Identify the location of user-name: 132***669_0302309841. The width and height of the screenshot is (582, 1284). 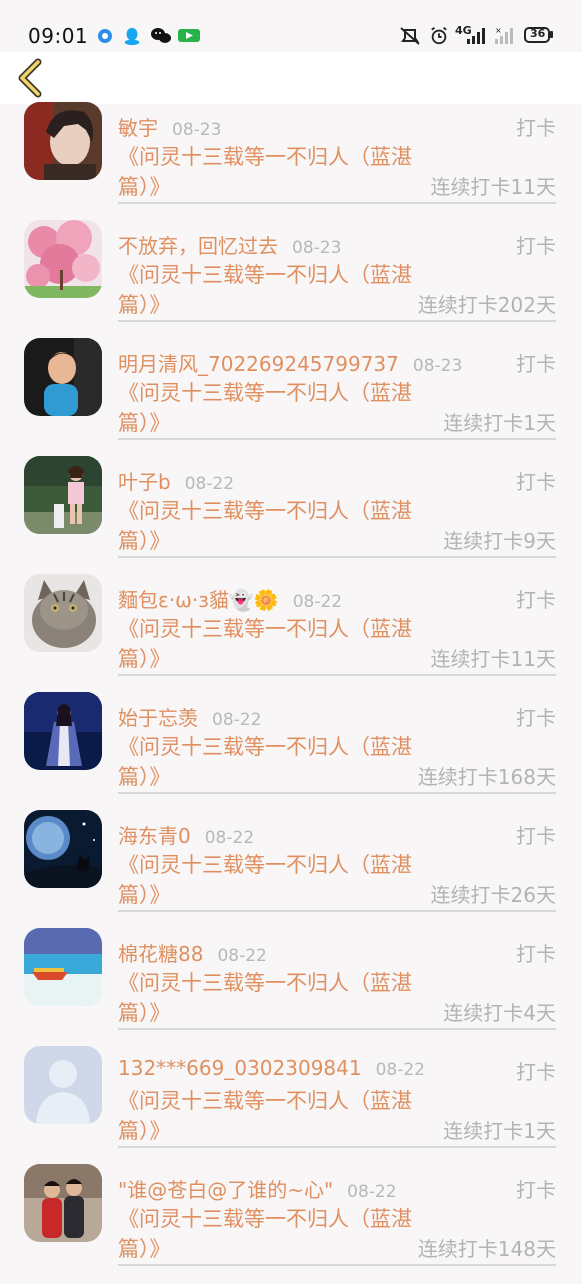
(240, 1068).